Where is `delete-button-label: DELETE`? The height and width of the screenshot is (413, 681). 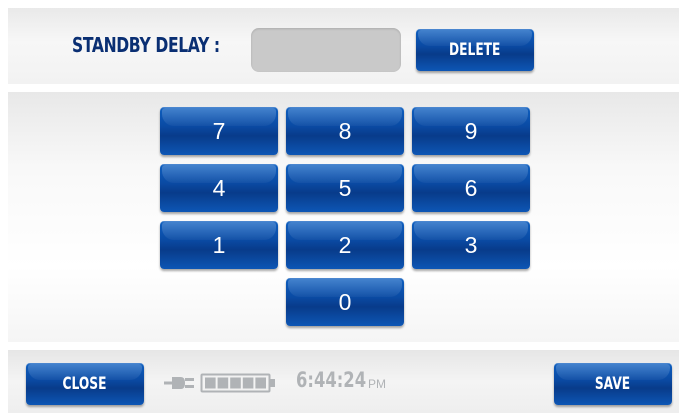
delete-button-label: DELETE is located at coordinates (475, 50).